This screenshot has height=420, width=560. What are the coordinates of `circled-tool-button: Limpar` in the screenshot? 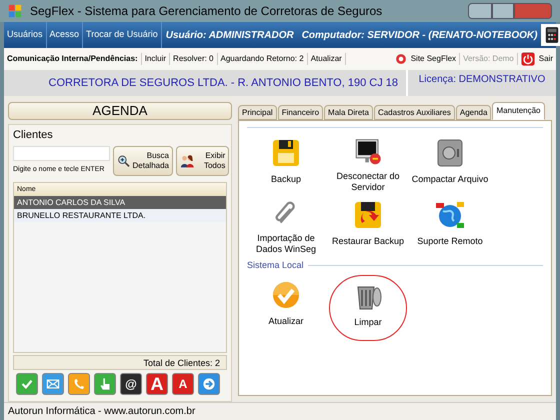 It's located at (368, 307).